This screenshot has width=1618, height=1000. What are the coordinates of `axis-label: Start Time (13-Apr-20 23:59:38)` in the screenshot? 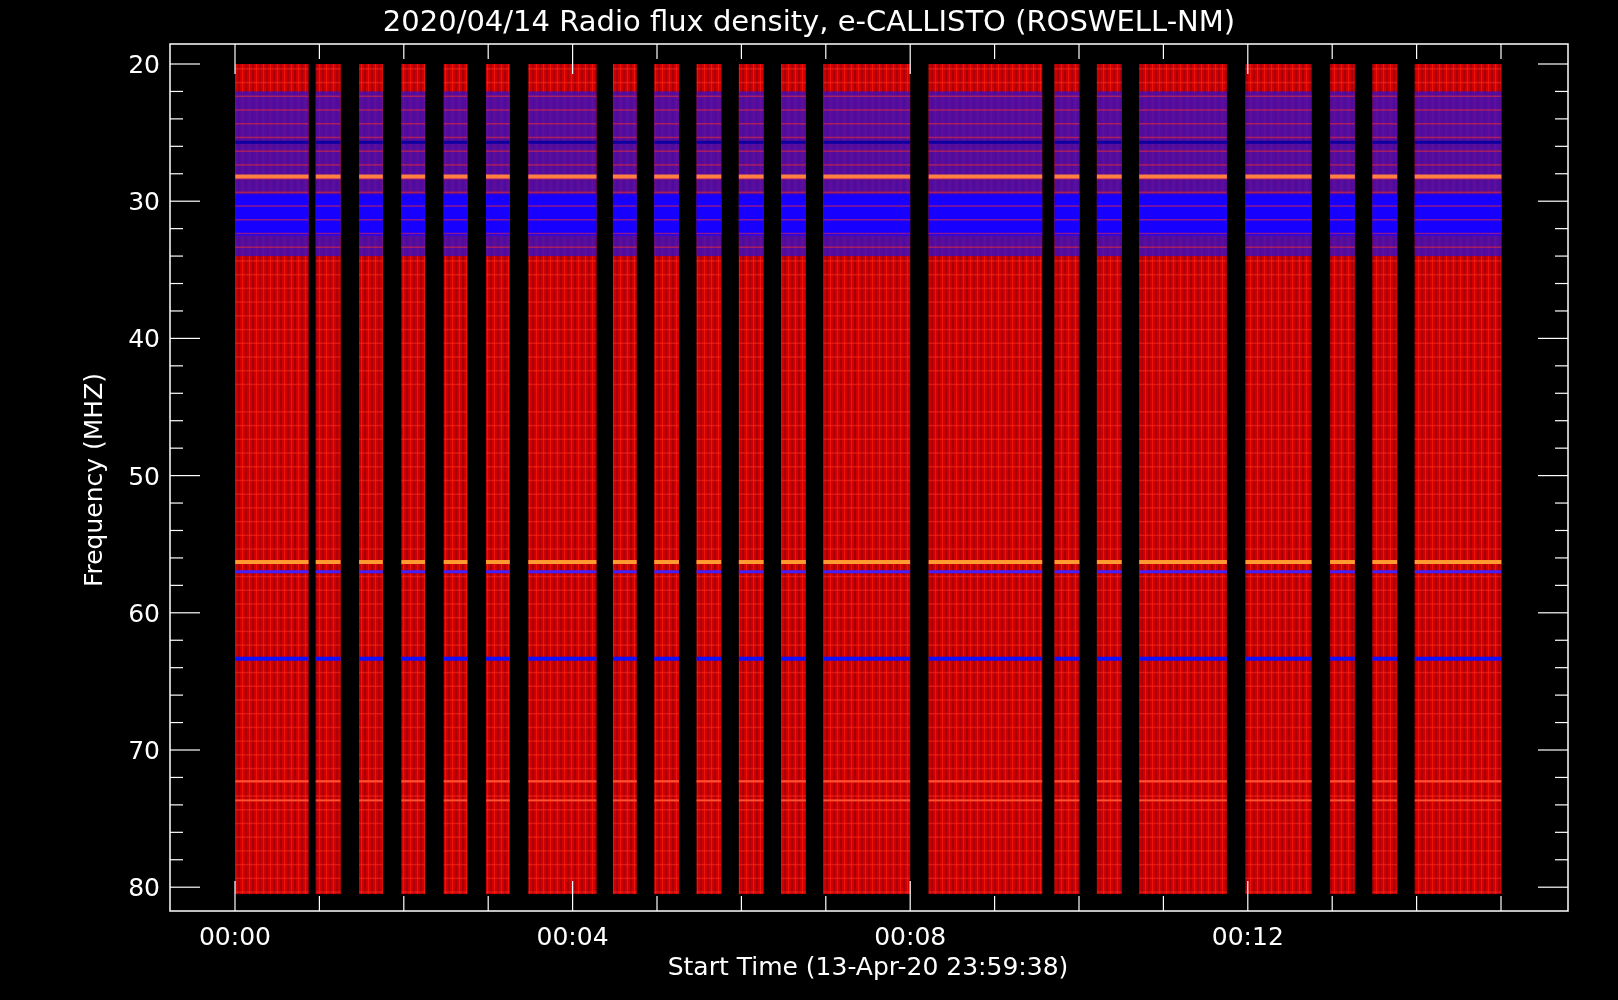 It's located at (868, 966).